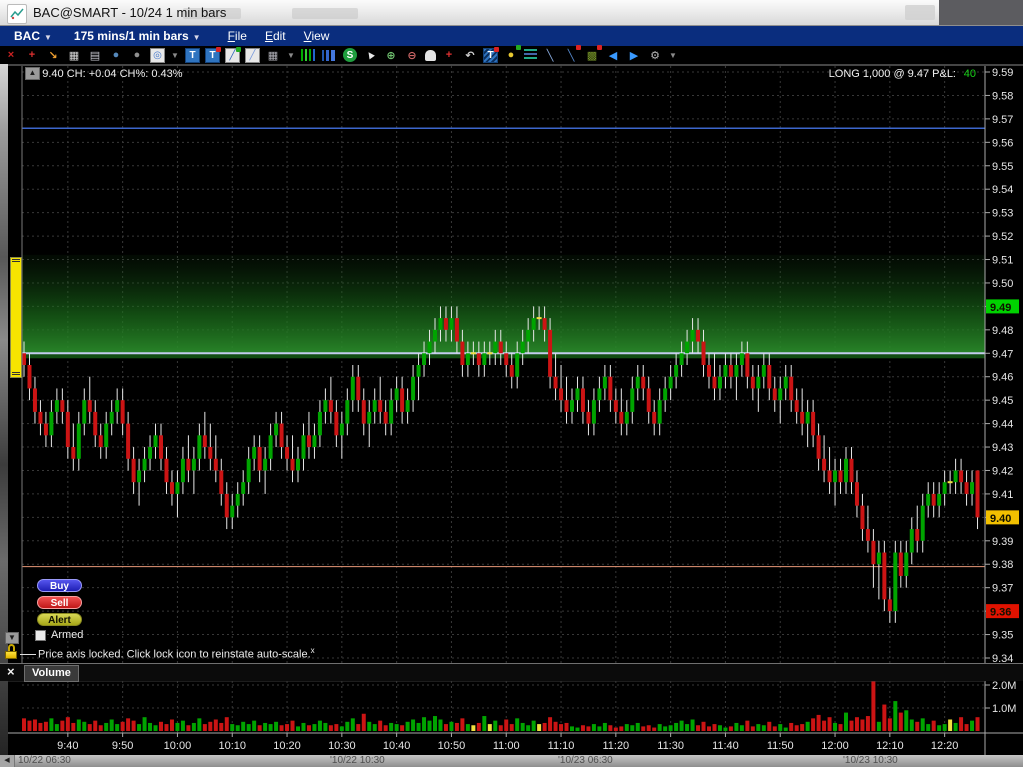 The width and height of the screenshot is (1023, 767). What do you see at coordinates (1002, 73) in the screenshot?
I see `price-axis-label: 9.59` at bounding box center [1002, 73].